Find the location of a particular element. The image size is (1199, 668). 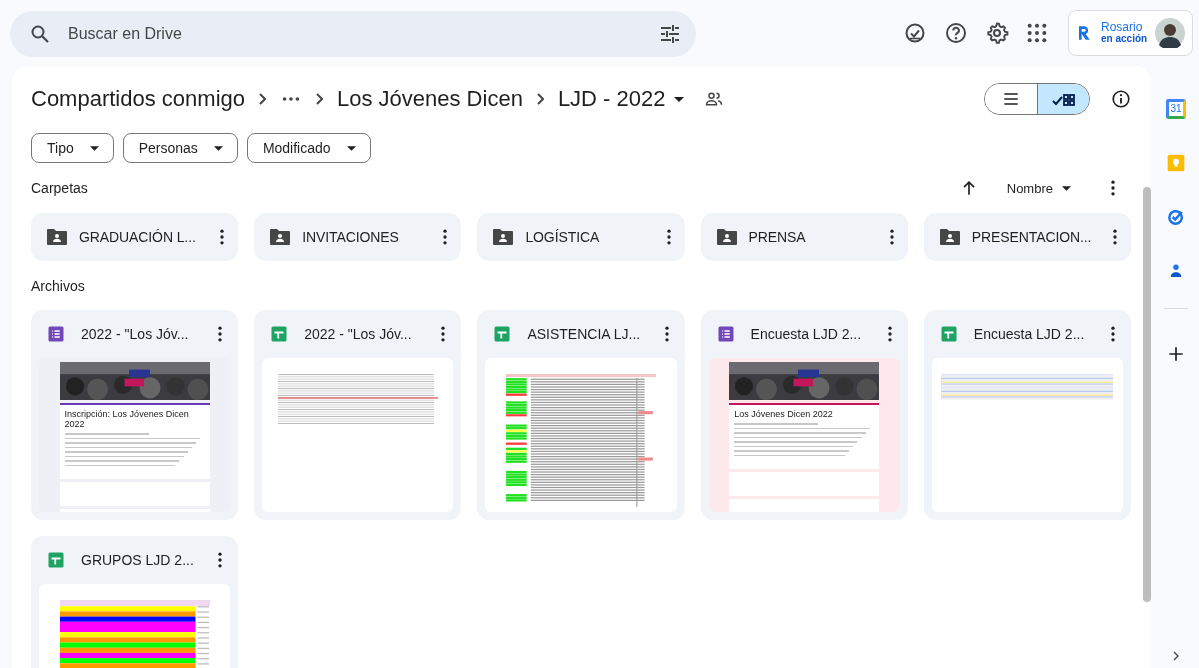

folder-card: INVITACIONES is located at coordinates (358, 237).